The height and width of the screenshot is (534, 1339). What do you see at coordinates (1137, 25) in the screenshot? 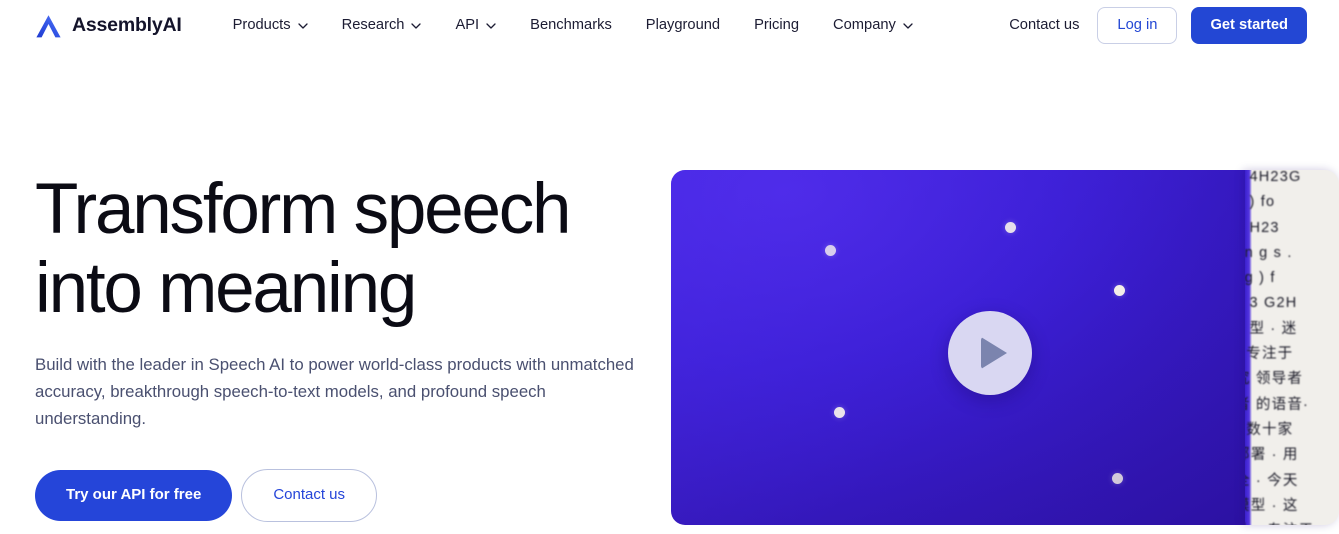
I see `log-in-button: Log in` at bounding box center [1137, 25].